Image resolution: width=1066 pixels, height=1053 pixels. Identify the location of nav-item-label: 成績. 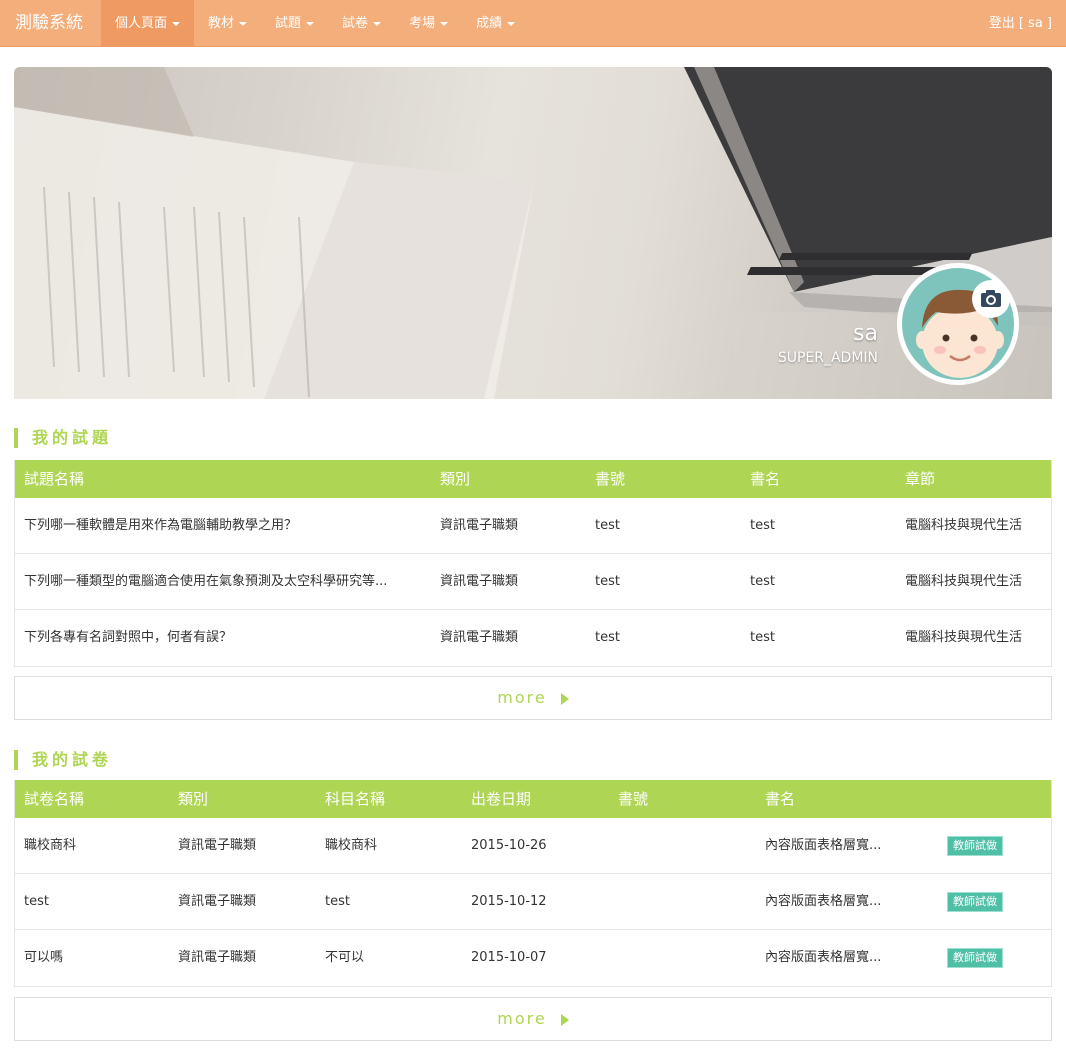
(489, 23).